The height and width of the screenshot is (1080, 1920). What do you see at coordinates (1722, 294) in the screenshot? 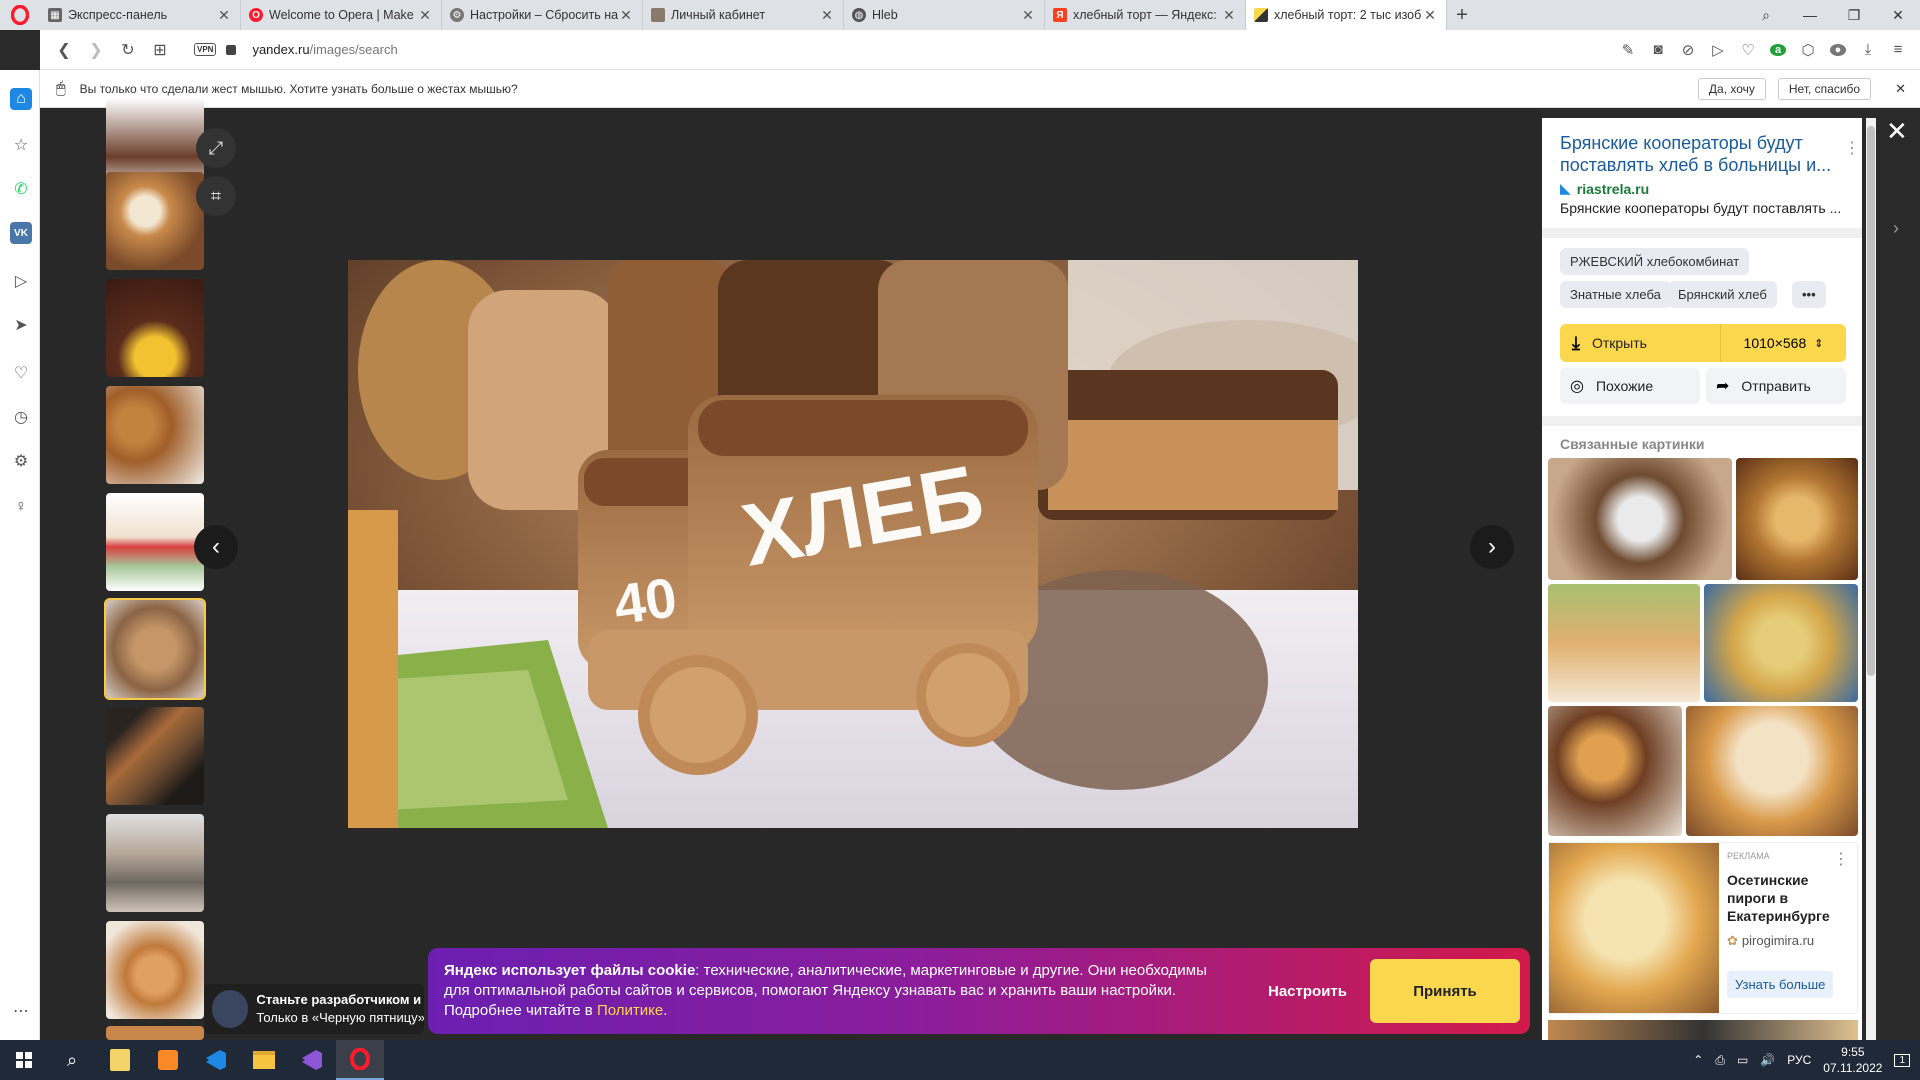
I see `tag-chip: Брянский хлеб` at bounding box center [1722, 294].